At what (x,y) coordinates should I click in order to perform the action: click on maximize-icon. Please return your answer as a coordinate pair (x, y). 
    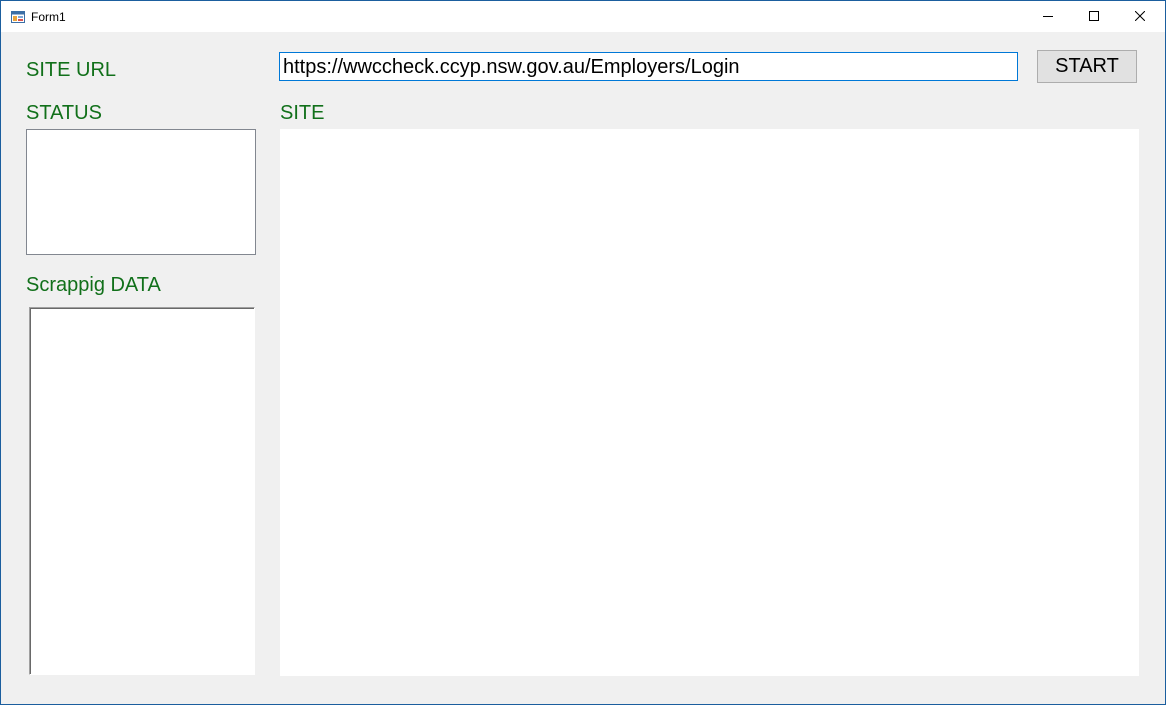
    Looking at the image, I should click on (1094, 17).